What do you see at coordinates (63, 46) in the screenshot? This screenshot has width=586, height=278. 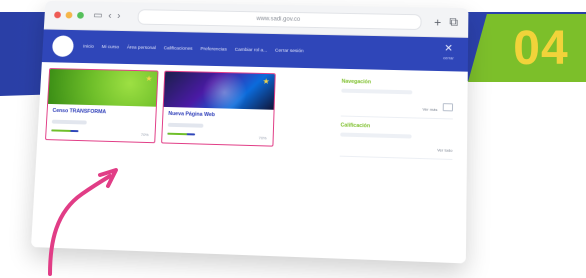 I see `app-logo` at bounding box center [63, 46].